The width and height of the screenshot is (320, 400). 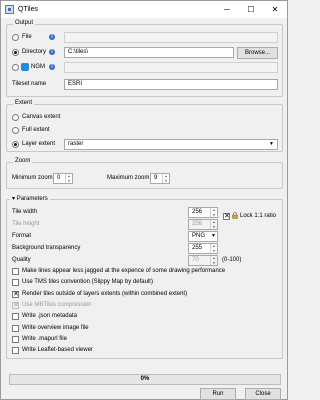 What do you see at coordinates (32, 178) in the screenshot?
I see `min-zoom-label: Minimum zoom` at bounding box center [32, 178].